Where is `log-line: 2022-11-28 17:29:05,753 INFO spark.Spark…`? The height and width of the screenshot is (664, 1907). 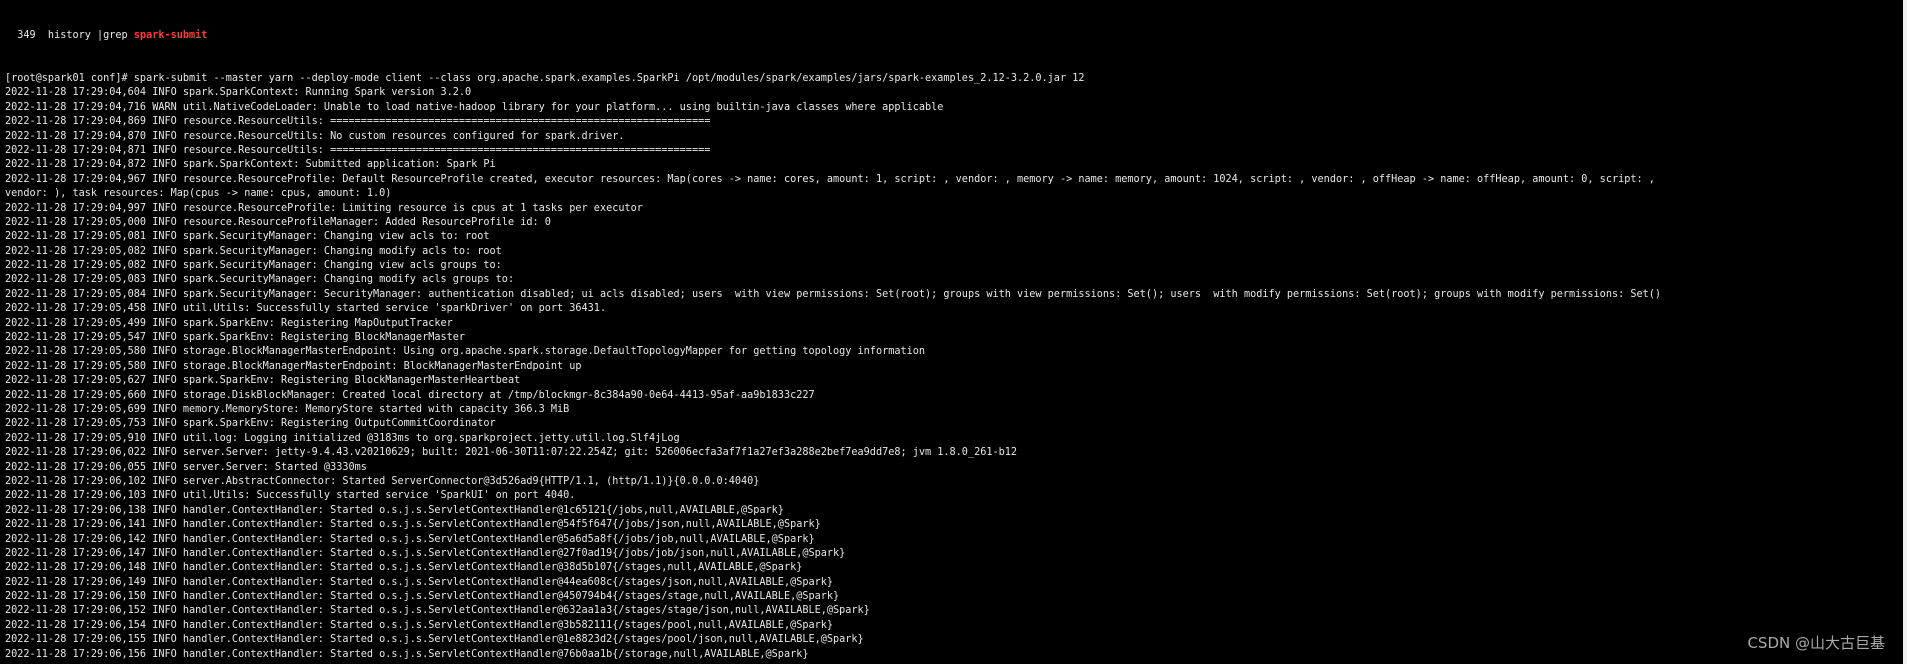 log-line: 2022-11-28 17:29:05,753 INFO spark.Spark… is located at coordinates (250, 424).